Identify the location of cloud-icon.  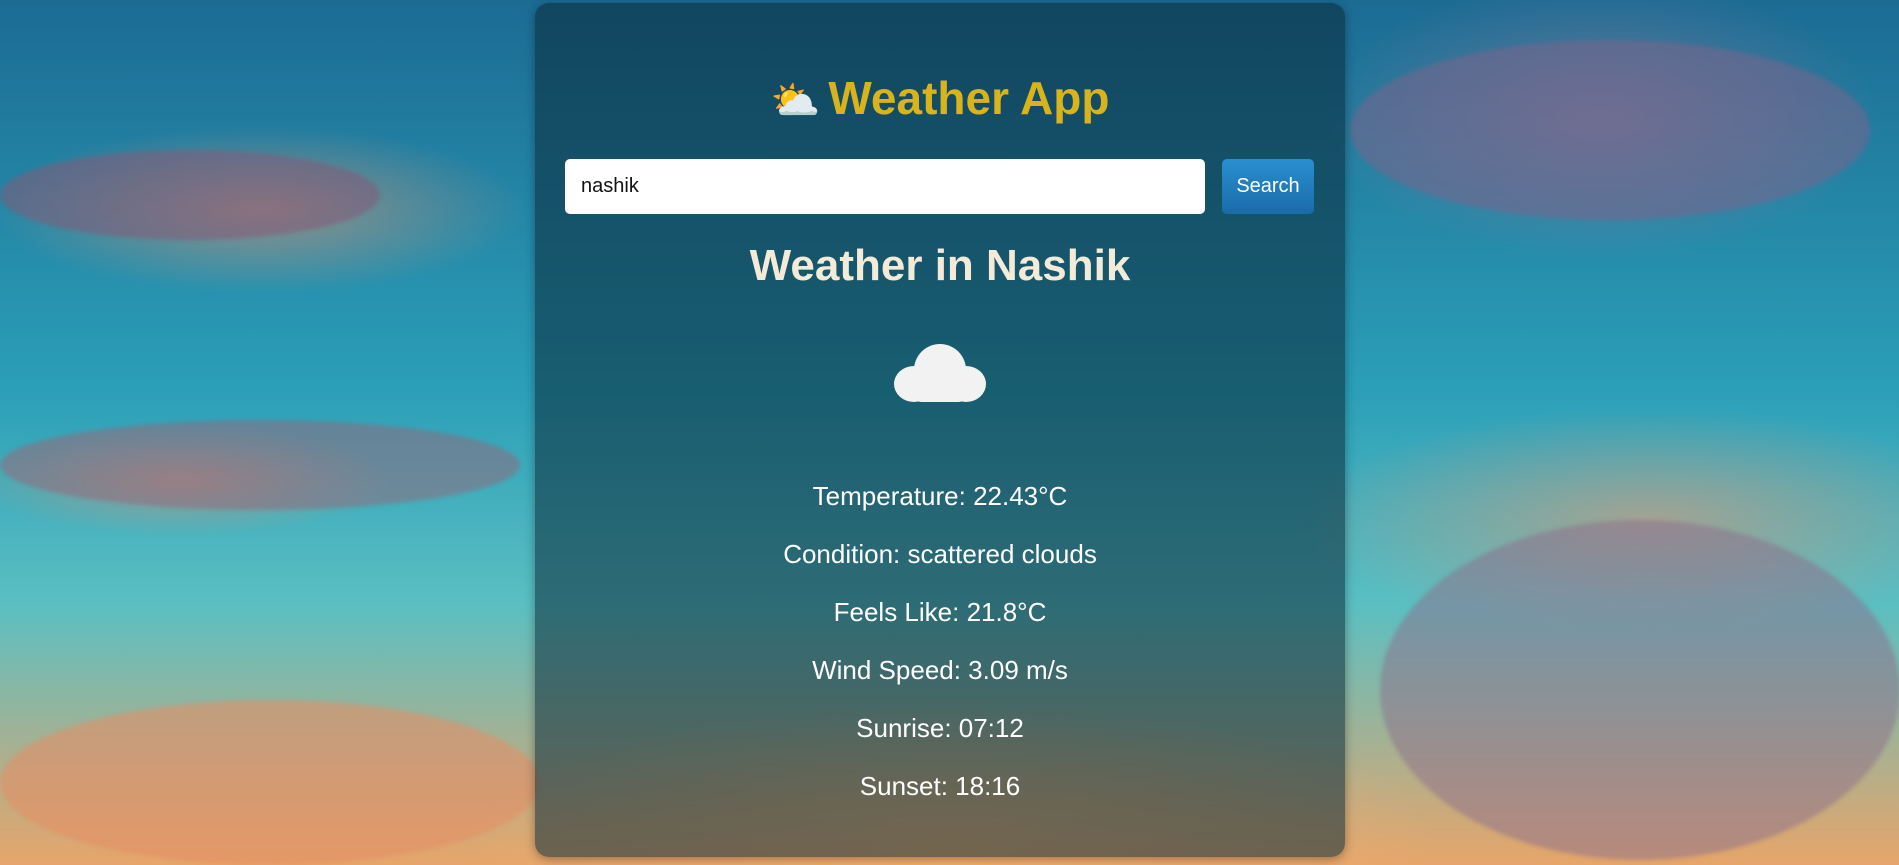
(940, 373).